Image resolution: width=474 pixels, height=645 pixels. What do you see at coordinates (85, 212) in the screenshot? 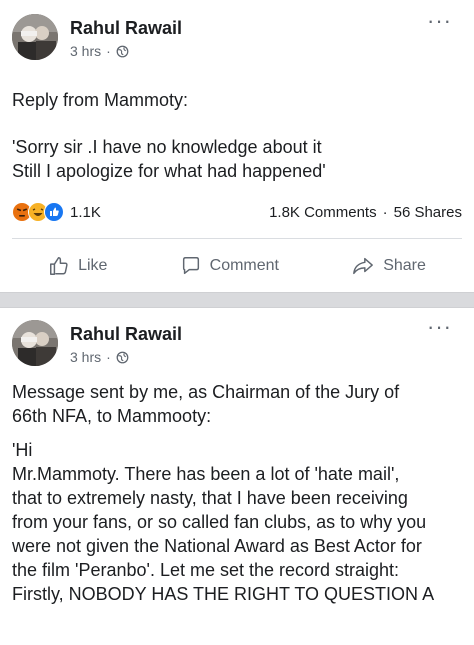
I see `reaction-count: 1.1K` at bounding box center [85, 212].